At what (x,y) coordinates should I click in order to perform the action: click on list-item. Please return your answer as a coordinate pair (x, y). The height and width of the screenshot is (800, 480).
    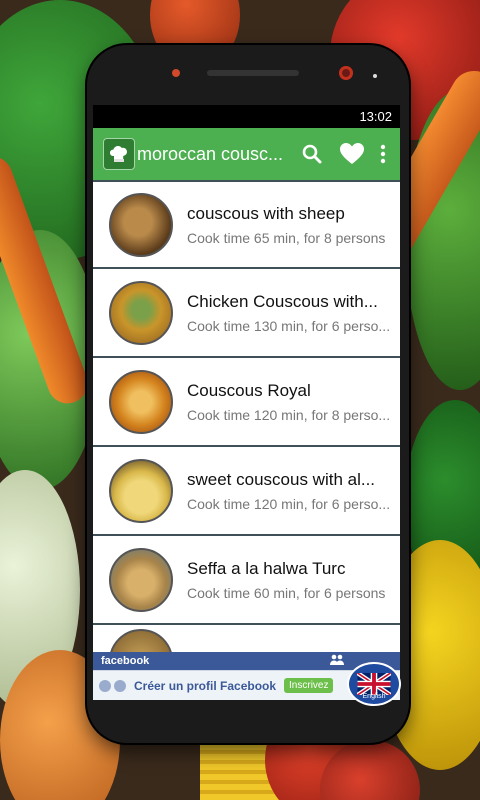
    Looking at the image, I should click on (246, 638).